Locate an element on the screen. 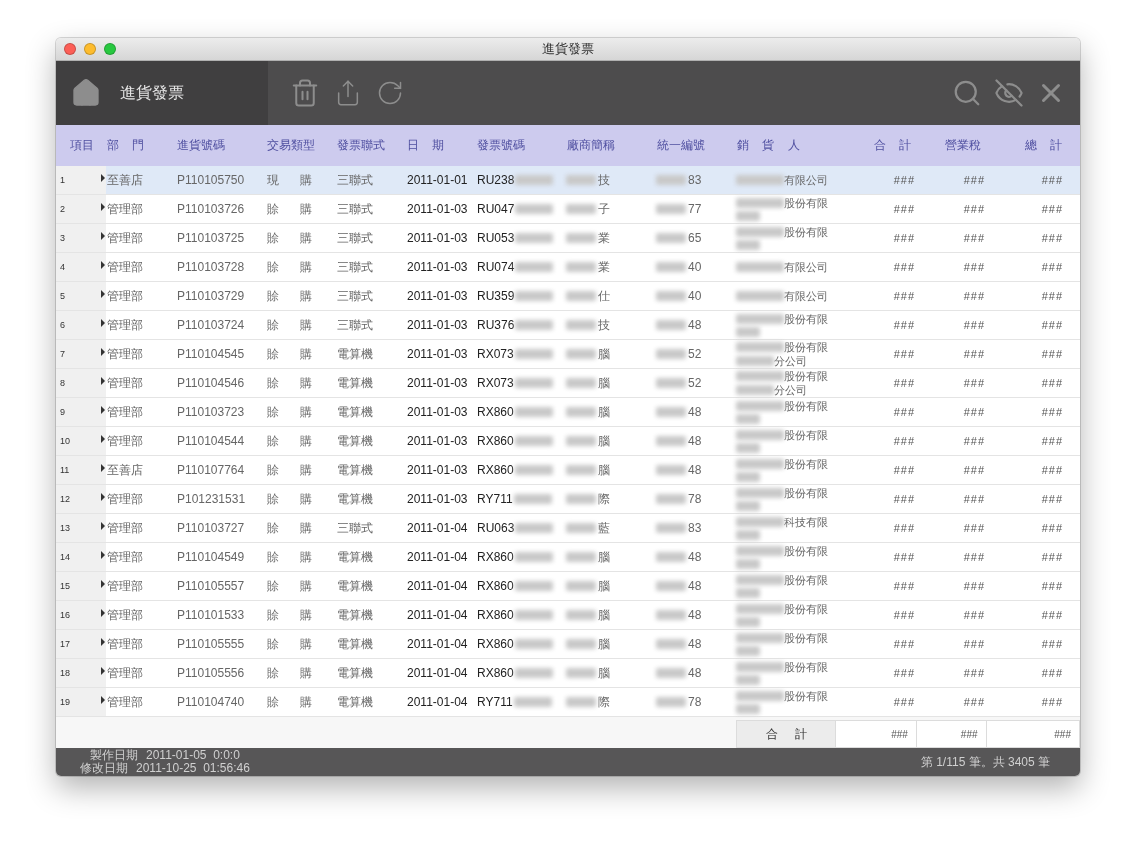 The image size is (1136, 851). table-row: 17 管理部 P110105555 賒 購 電算機 2011-01-04 RX860 腦 48 股份有限 ### ### ### is located at coordinates (568, 644).